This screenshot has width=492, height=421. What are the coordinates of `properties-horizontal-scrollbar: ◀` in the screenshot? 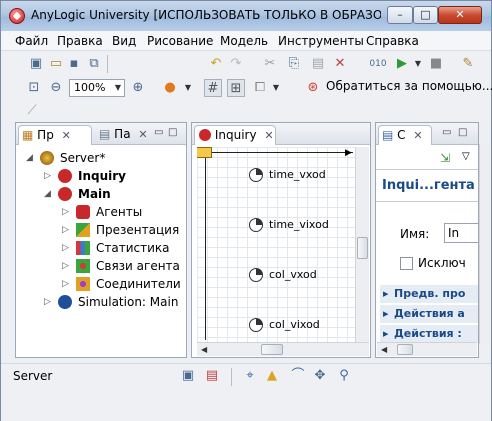 It's located at (427, 349).